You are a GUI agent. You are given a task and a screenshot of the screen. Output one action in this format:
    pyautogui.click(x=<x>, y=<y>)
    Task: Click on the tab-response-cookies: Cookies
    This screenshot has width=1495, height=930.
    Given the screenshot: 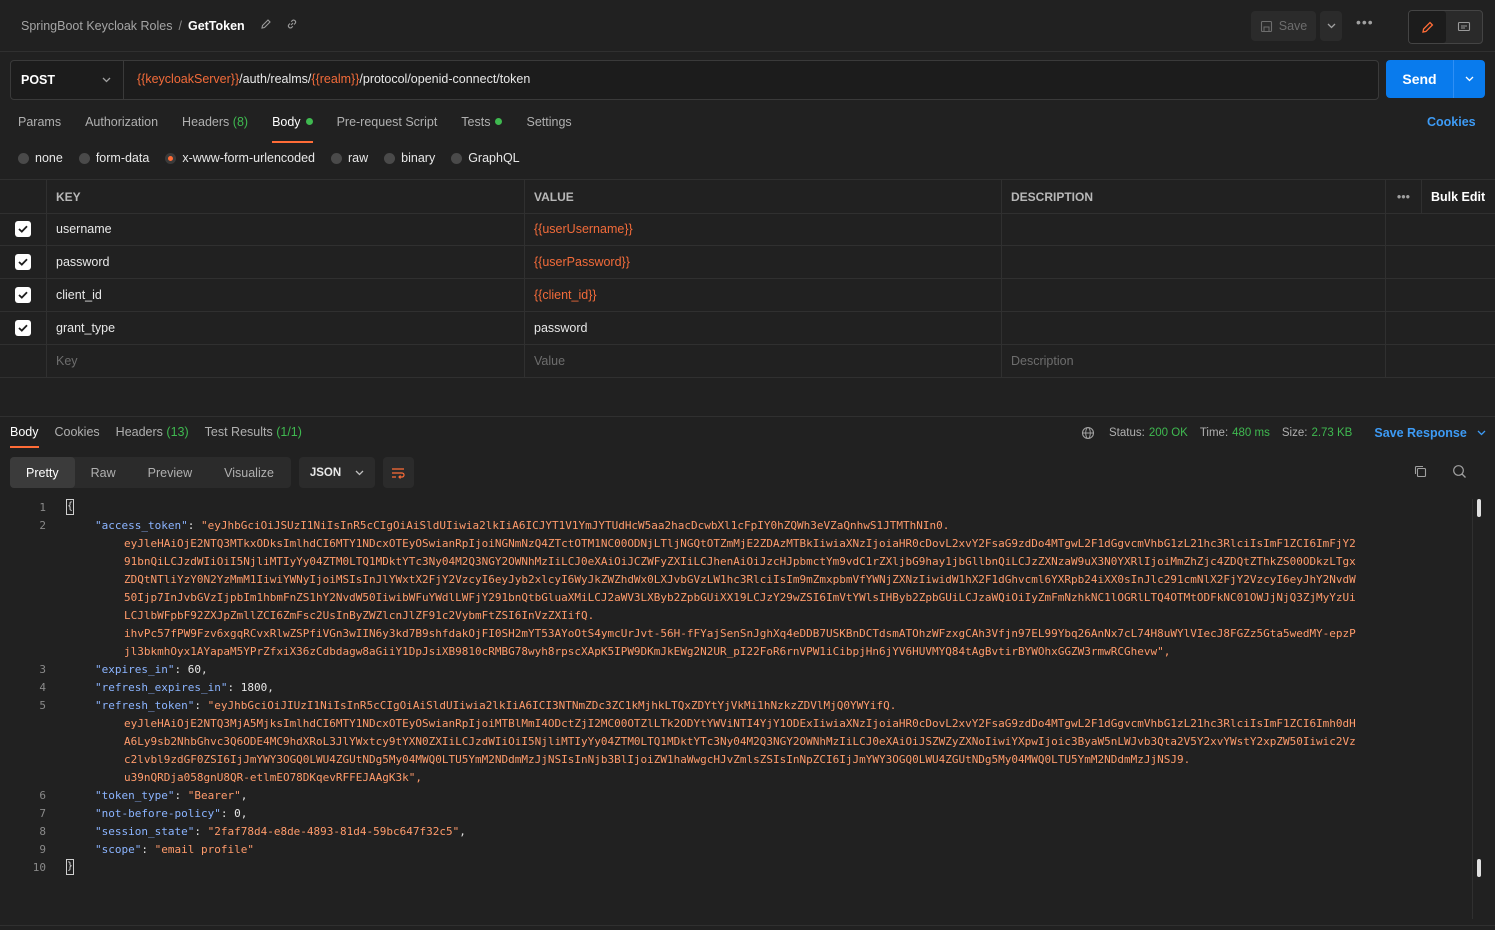 What is the action you would take?
    pyautogui.click(x=77, y=432)
    